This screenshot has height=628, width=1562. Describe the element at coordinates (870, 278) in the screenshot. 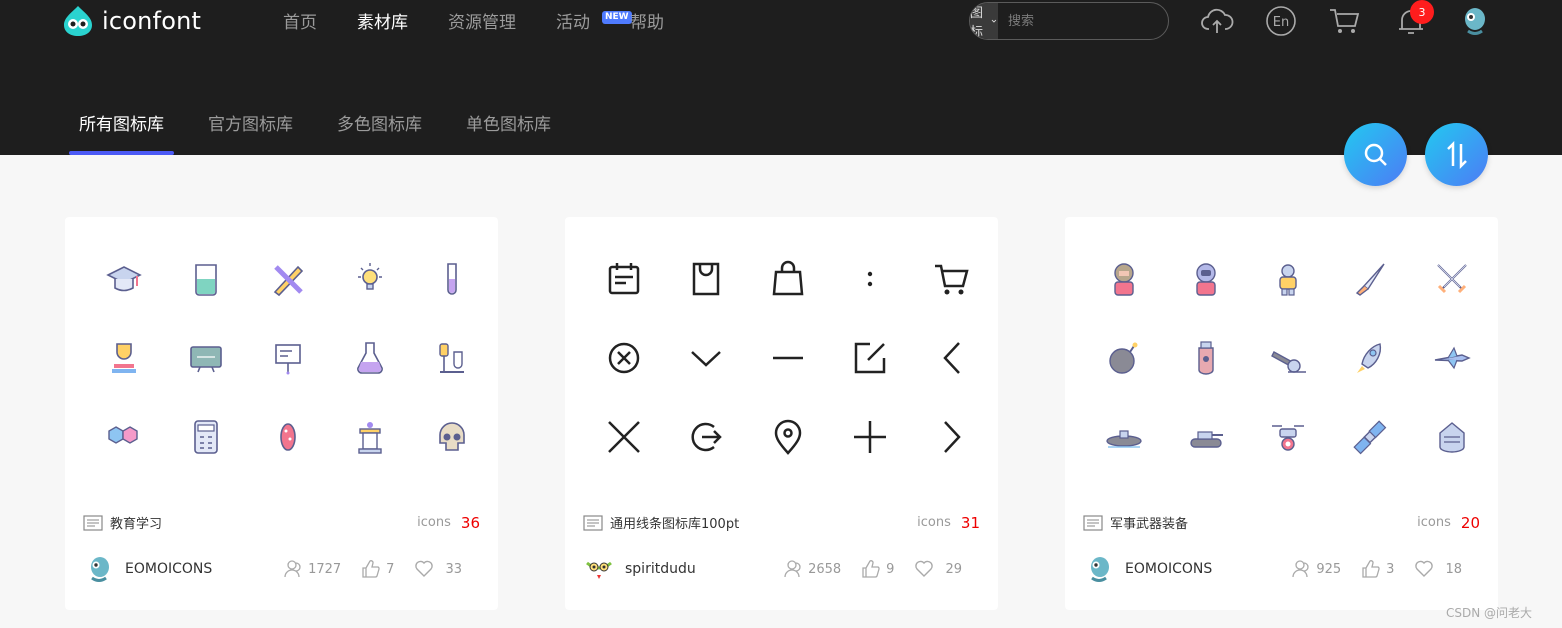

I see `more-vertical-icon` at that location.